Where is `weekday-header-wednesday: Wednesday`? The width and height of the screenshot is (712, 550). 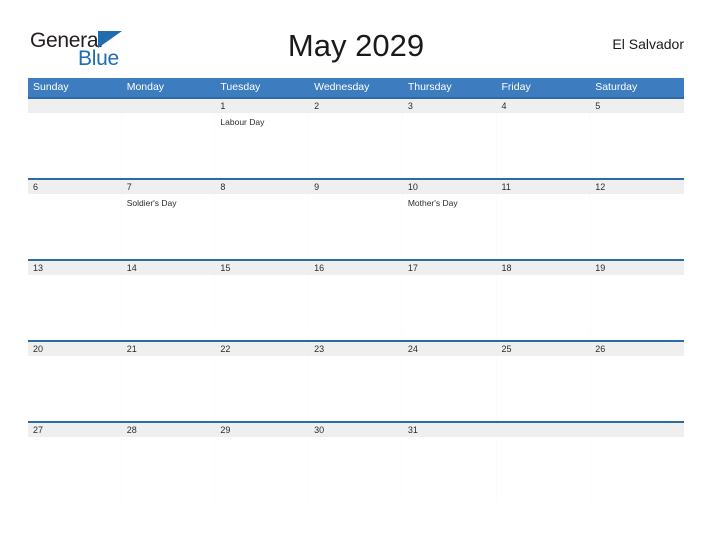
weekday-header-wednesday: Wednesday is located at coordinates (342, 87).